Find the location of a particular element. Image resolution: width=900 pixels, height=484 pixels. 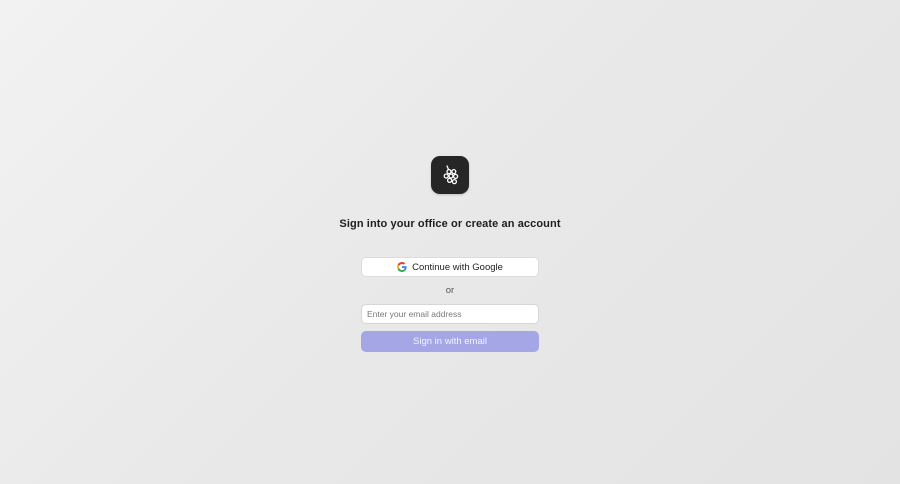

continue-with-google-button: Continue with Google is located at coordinates (450, 267).